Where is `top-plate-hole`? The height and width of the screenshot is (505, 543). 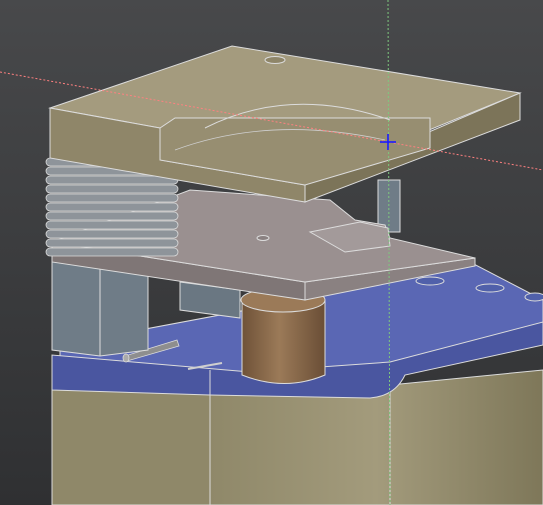 top-plate-hole is located at coordinates (275, 60).